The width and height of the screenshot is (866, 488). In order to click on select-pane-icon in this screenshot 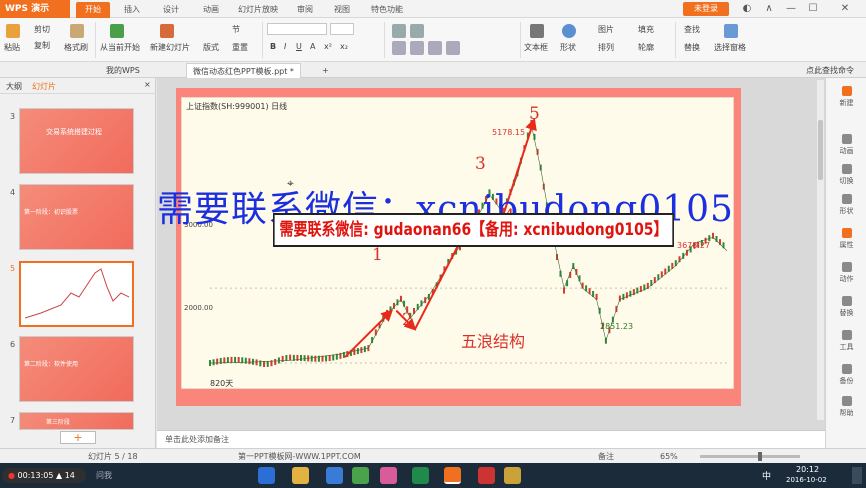, I will do `click(731, 31)`.